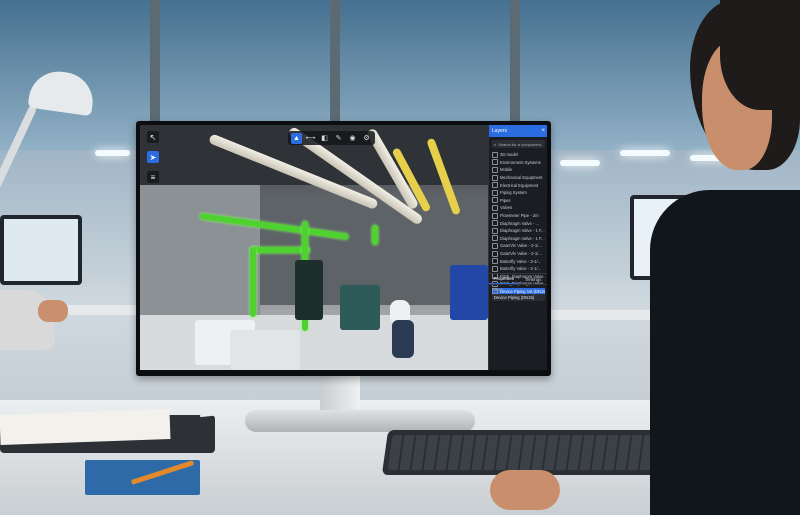 The height and width of the screenshot is (515, 800). Describe the element at coordinates (310, 138) in the screenshot. I see `measure-icon: ⟷` at that location.